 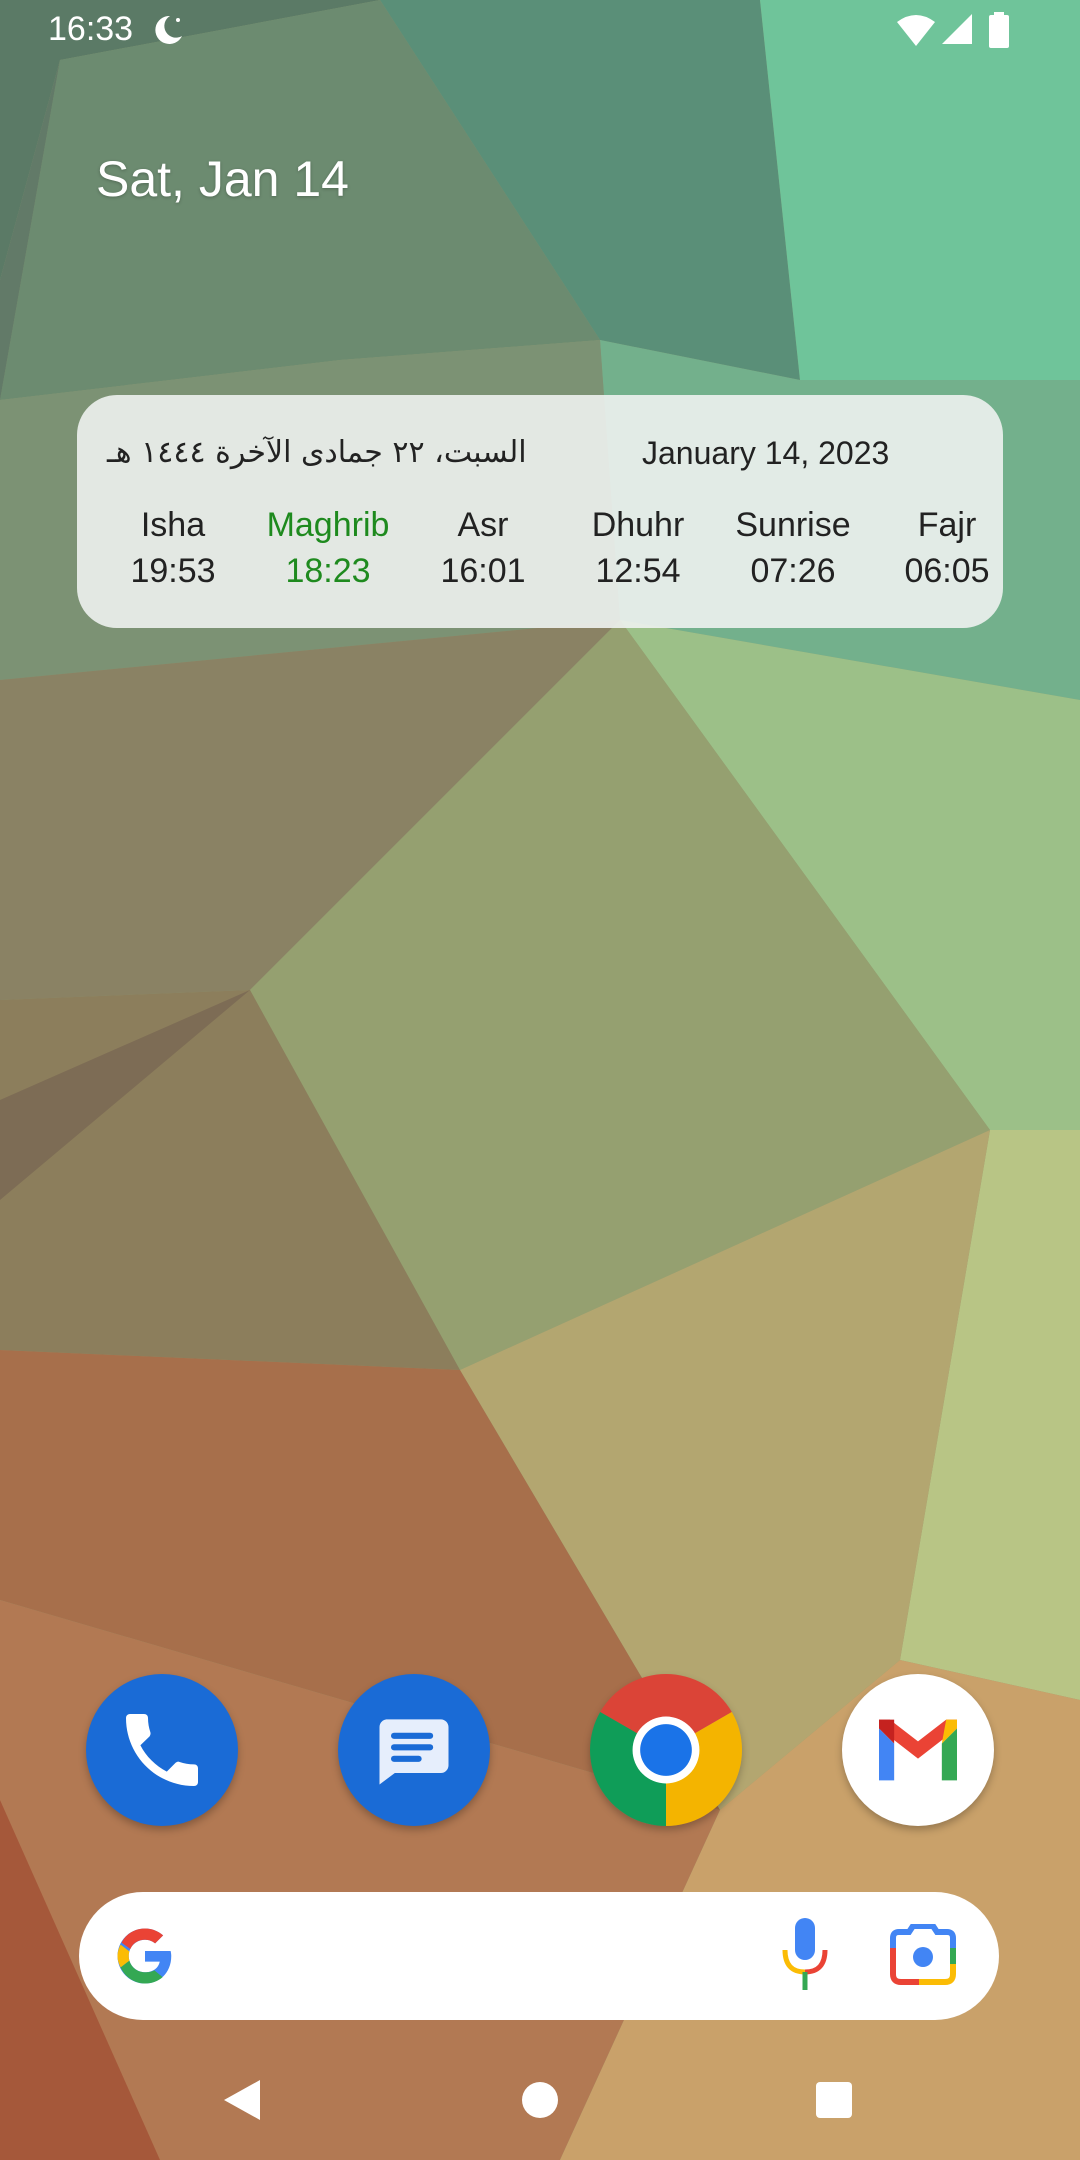 I want to click on prayer-maghrib: Maghrib 18:23, so click(x=328, y=549).